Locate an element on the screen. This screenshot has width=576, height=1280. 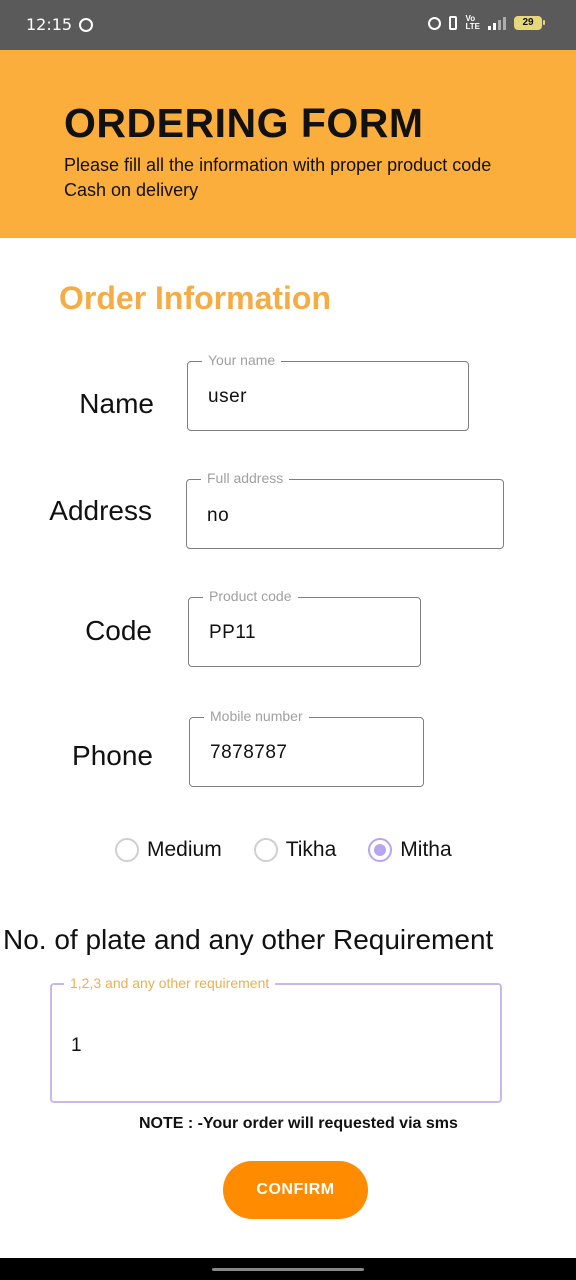
radio-medium: Medium is located at coordinates (168, 850).